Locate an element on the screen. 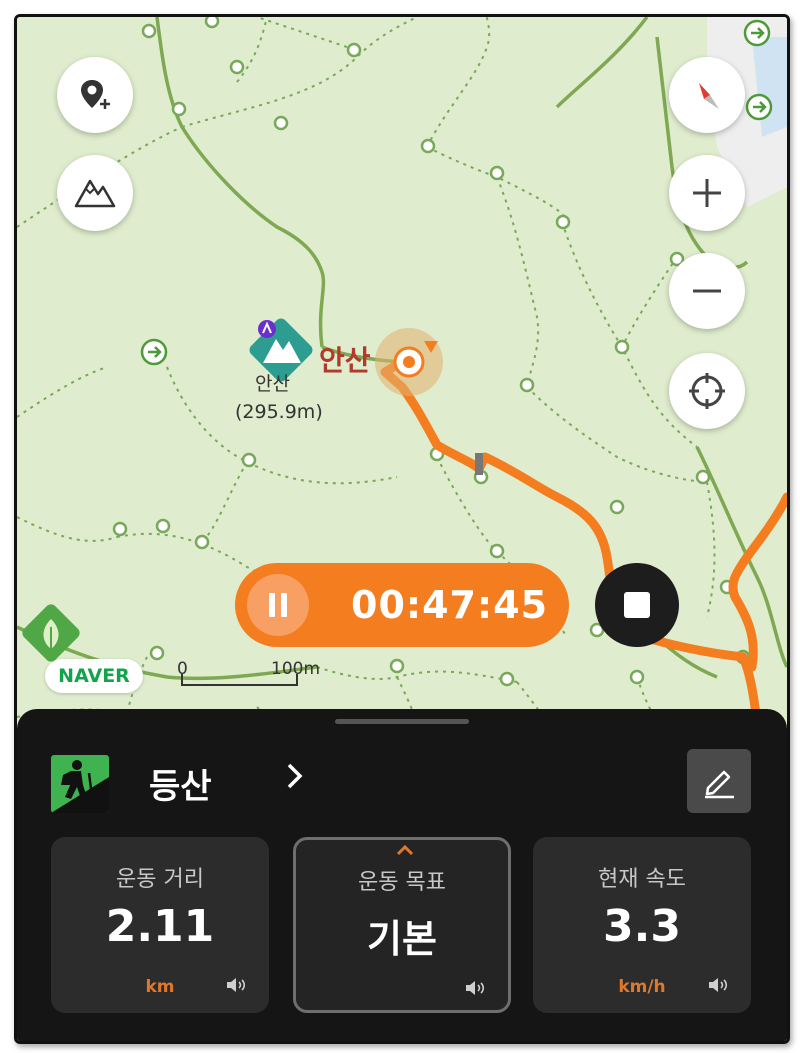 This screenshot has height=1053, width=800. stat-card-speed: 현재 속도 3.3 km/h is located at coordinates (642, 925).